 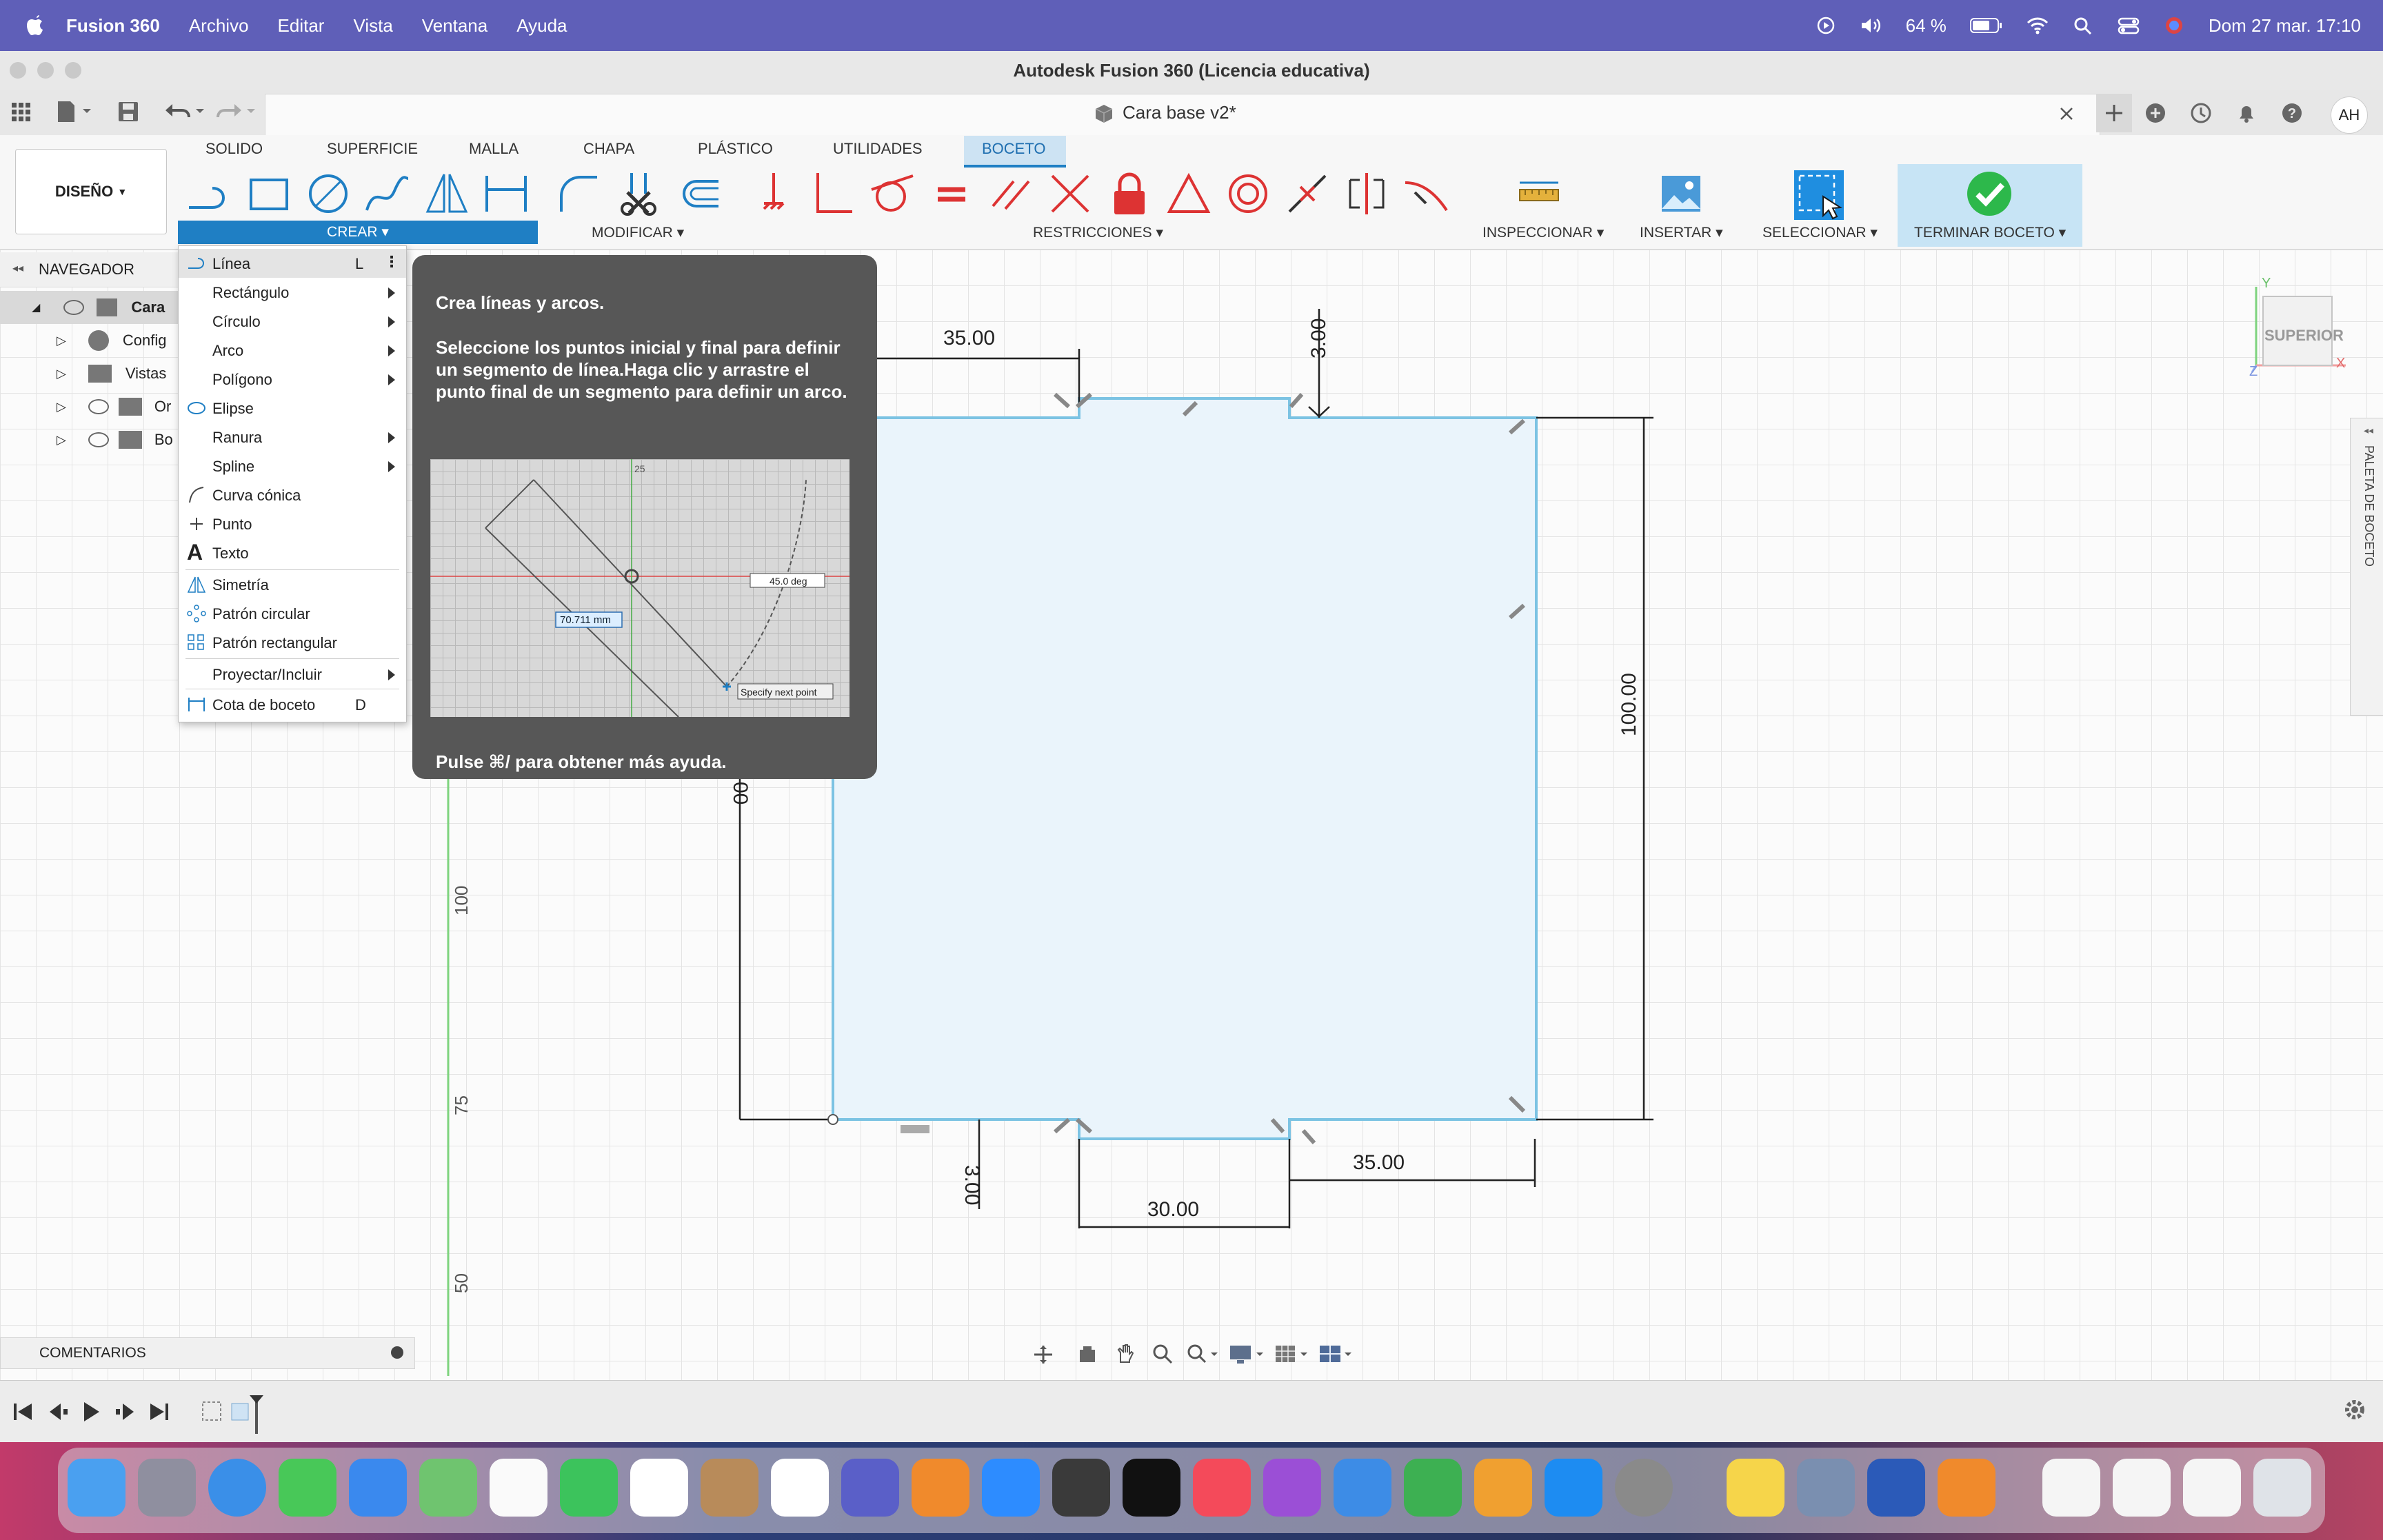 What do you see at coordinates (391, 262) in the screenshot?
I see `more-options-icon: ⋮` at bounding box center [391, 262].